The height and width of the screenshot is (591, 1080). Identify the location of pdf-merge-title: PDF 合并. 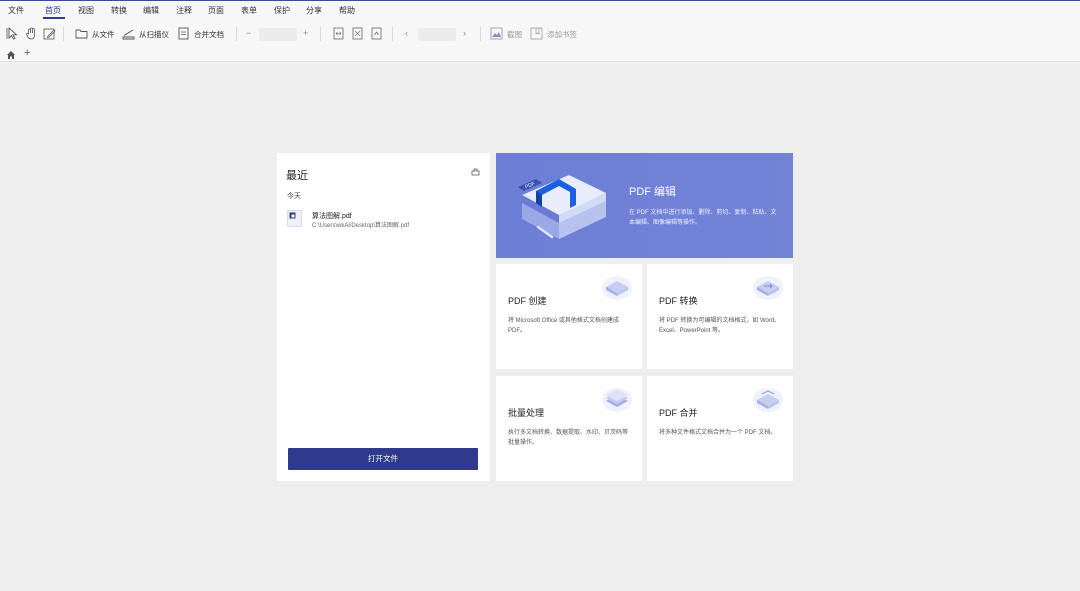
(678, 413).